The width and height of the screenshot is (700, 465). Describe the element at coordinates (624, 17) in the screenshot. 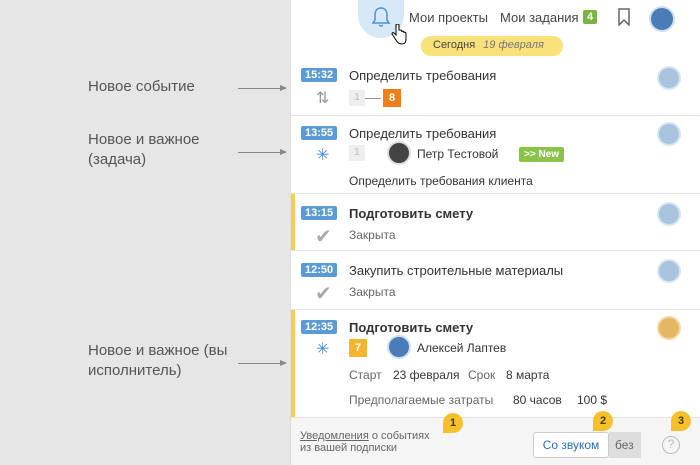

I see `bookmark-icon` at that location.